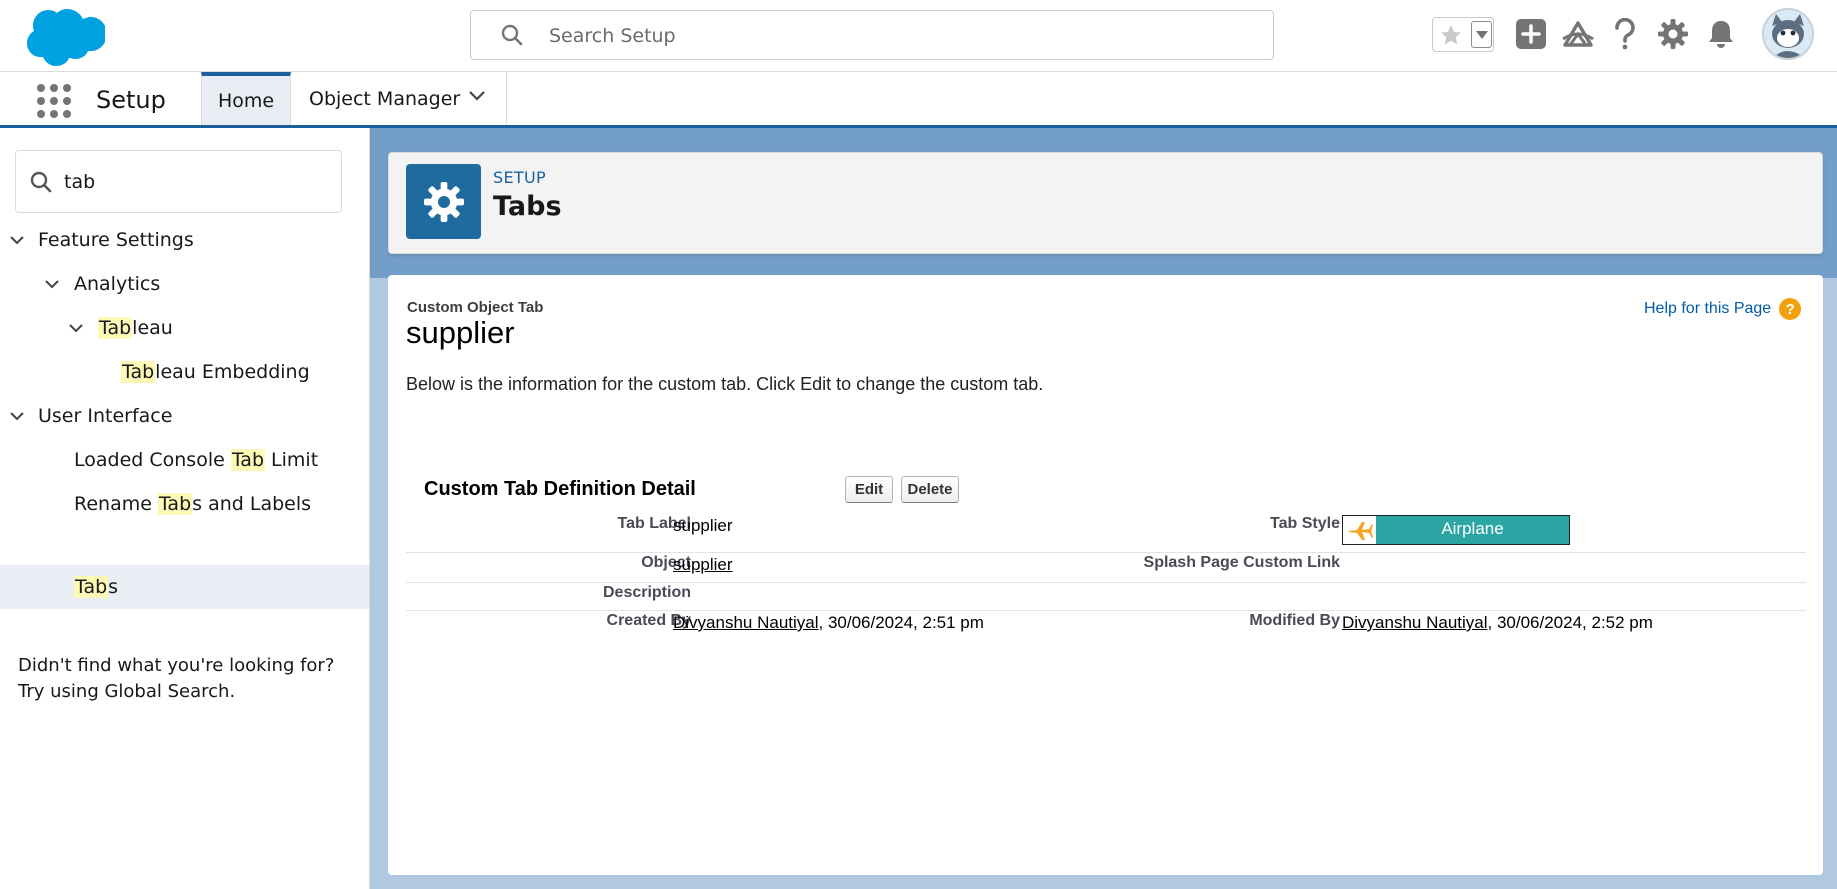 Image resolution: width=1837 pixels, height=889 pixels. What do you see at coordinates (117, 284) in the screenshot?
I see `tree-item-label: Analytics` at bounding box center [117, 284].